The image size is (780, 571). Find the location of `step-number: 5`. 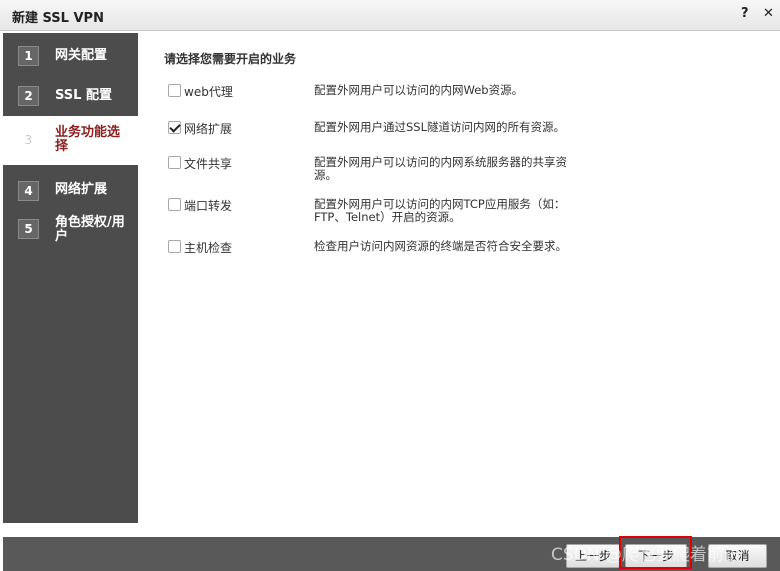

step-number: 5 is located at coordinates (28, 229).